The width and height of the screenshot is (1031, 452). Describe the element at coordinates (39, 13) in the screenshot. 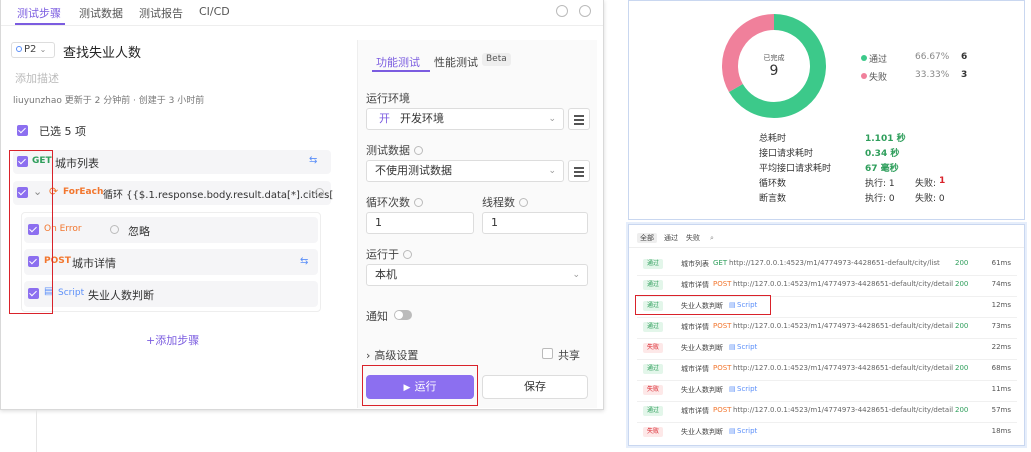

I see `tab-test-steps: 测试步骤` at that location.